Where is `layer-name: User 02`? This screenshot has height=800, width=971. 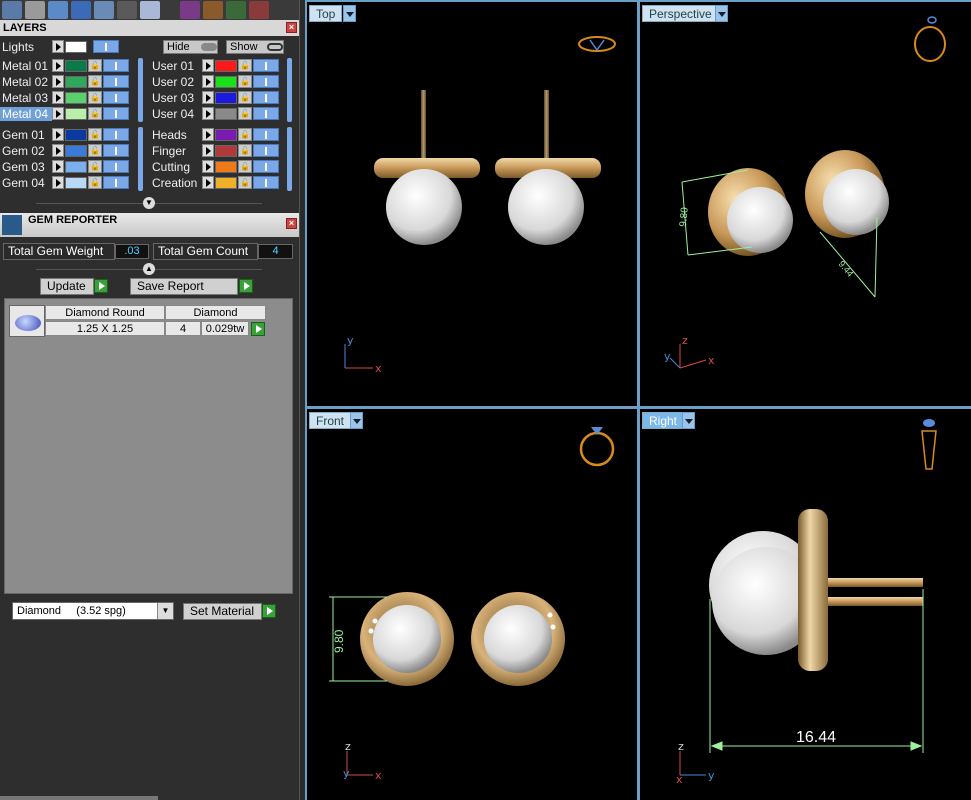 layer-name: User 02 is located at coordinates (176, 82).